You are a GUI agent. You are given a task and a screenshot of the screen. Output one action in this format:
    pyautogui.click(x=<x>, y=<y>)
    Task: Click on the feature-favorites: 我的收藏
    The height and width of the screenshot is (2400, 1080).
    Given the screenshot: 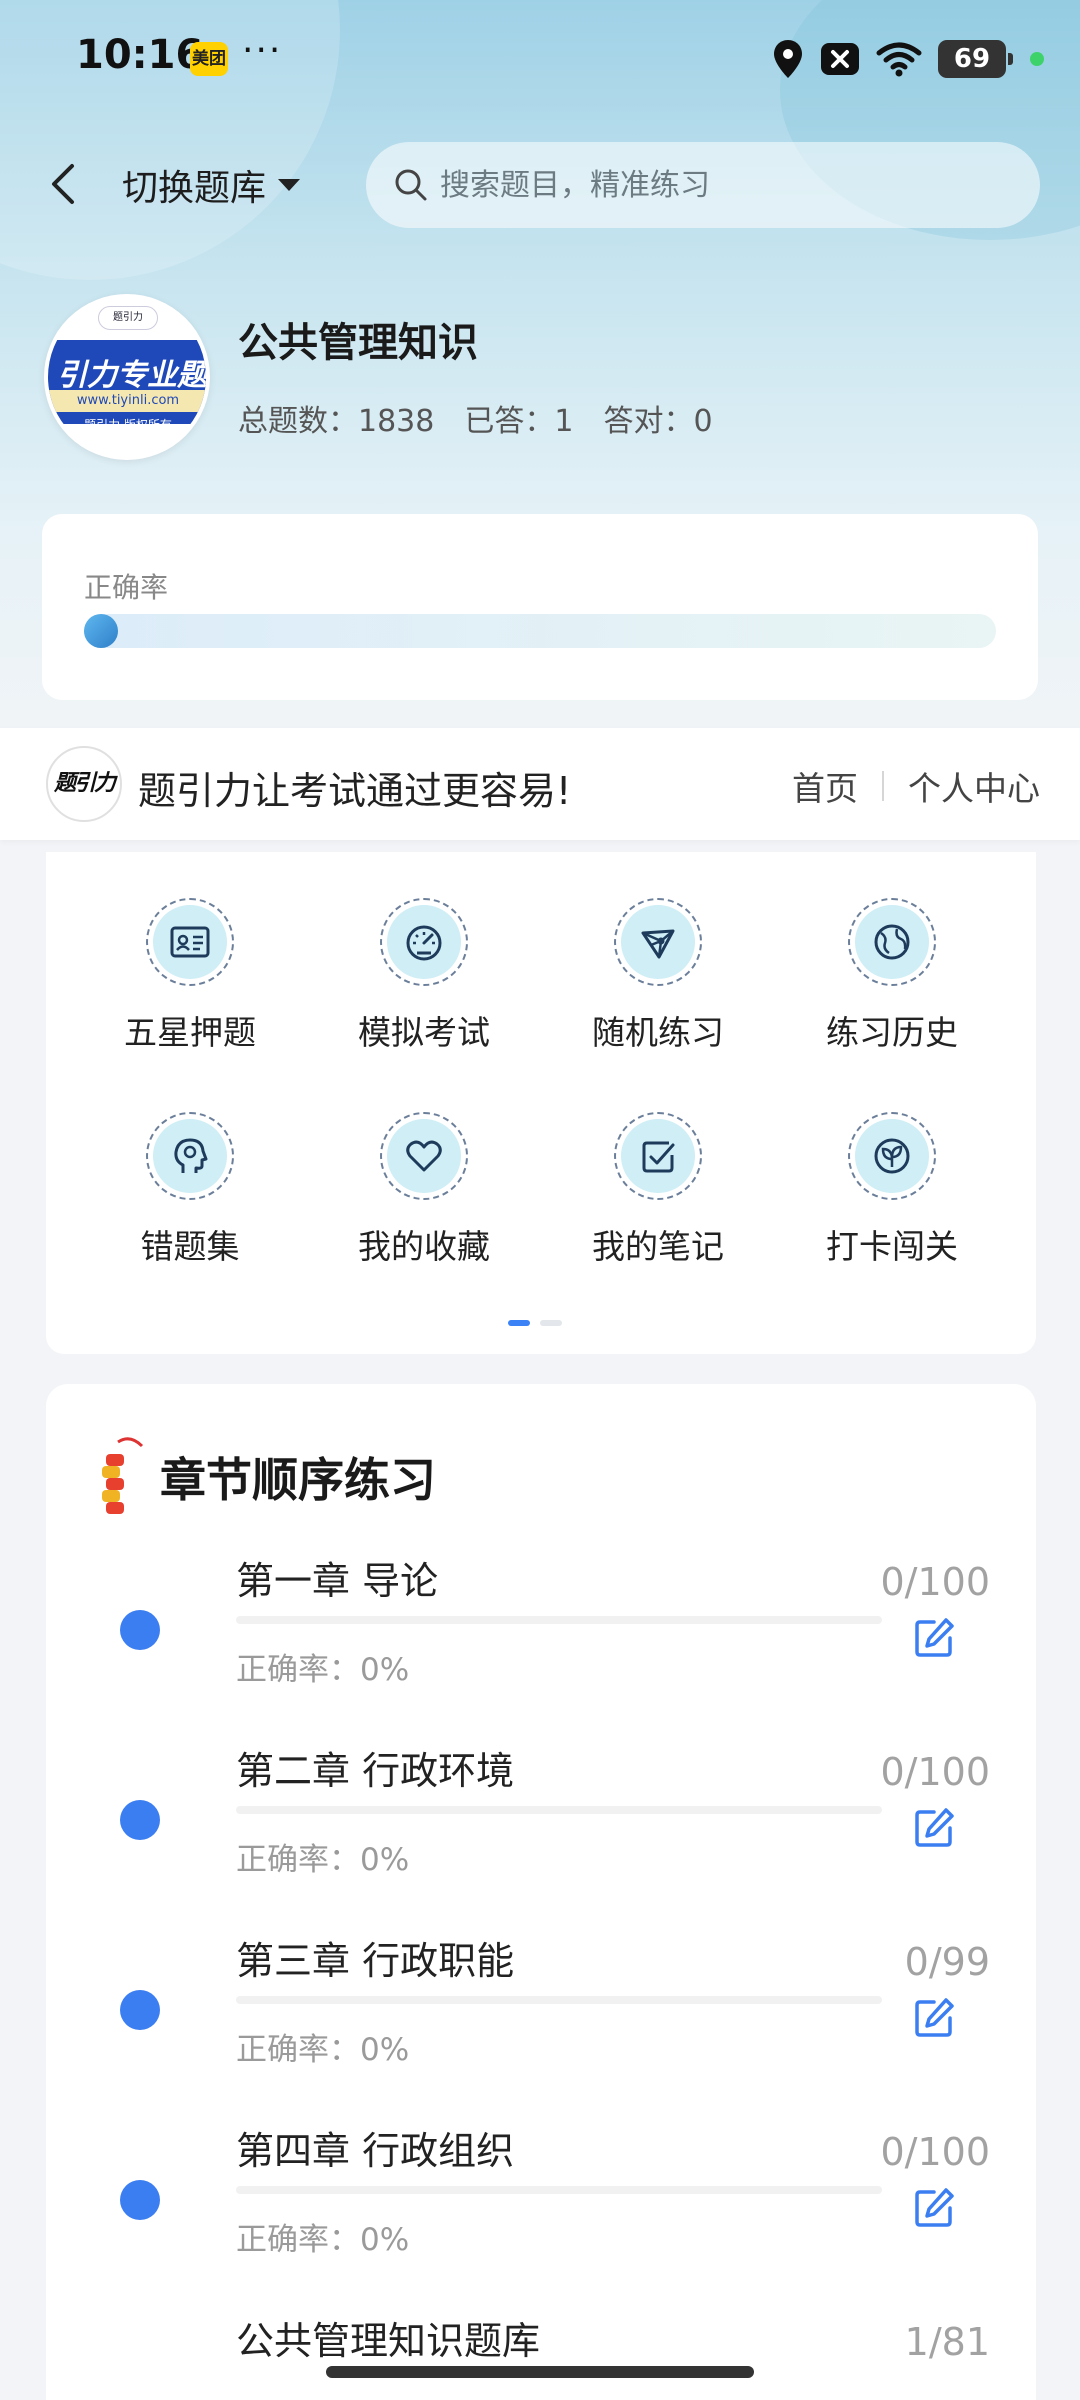 What is the action you would take?
    pyautogui.click(x=424, y=1166)
    